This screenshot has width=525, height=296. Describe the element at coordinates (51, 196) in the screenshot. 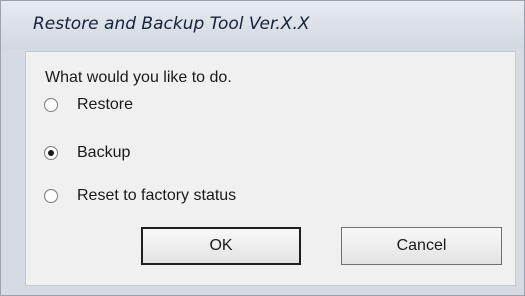

I see `reset-radio-button` at that location.